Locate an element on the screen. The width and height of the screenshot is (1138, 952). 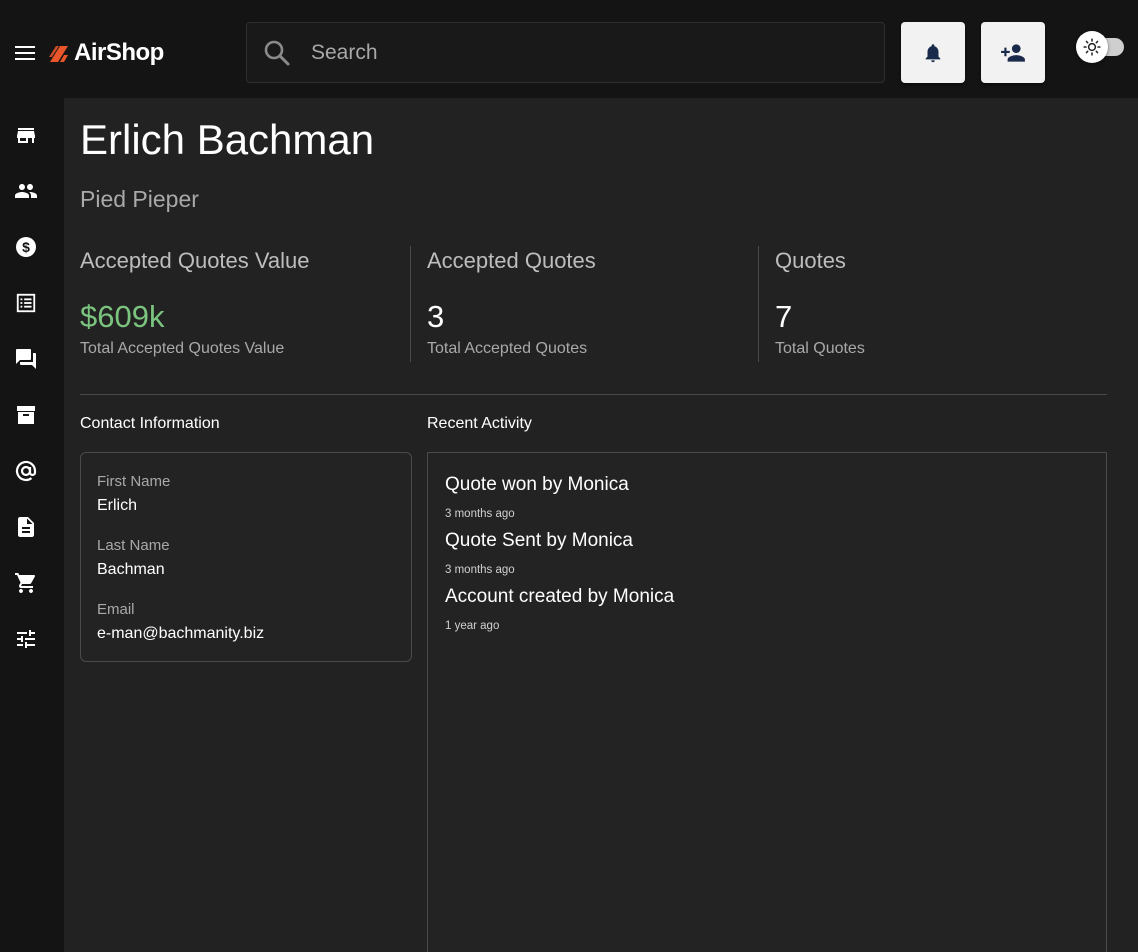
theme-toggle is located at coordinates (1100, 47).